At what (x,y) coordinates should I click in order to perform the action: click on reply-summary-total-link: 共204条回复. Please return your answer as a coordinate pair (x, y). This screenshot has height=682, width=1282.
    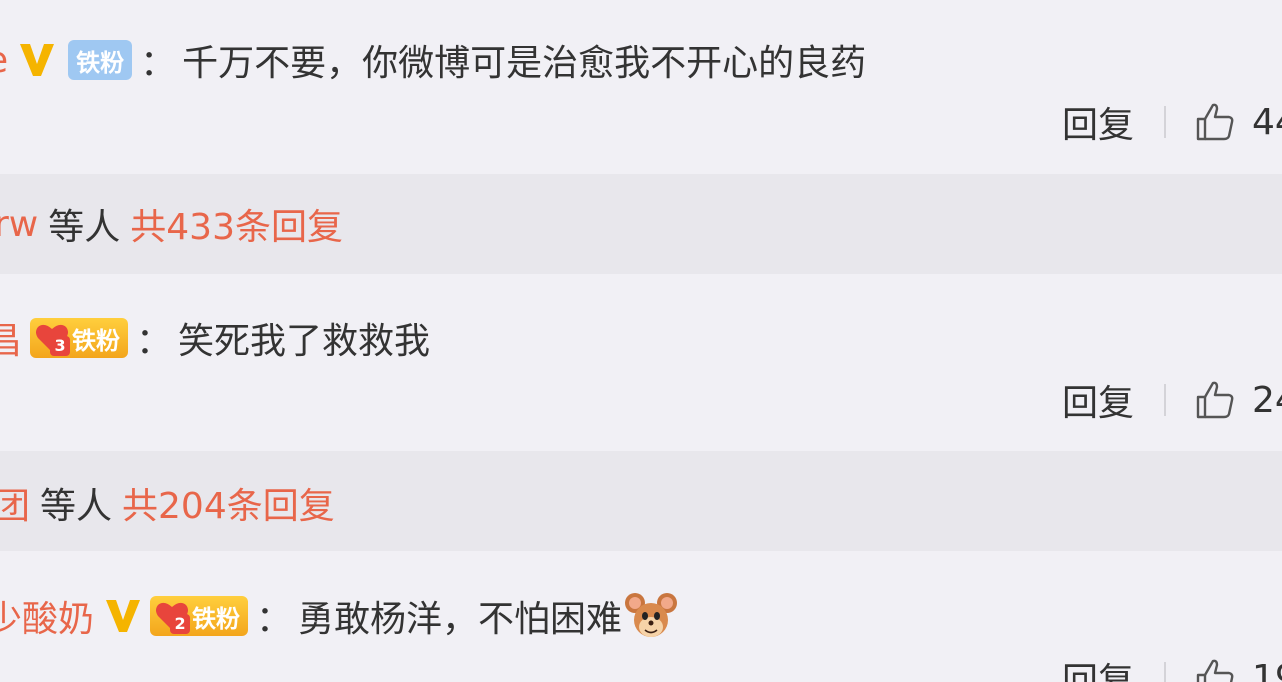
    Looking at the image, I should click on (228, 503).